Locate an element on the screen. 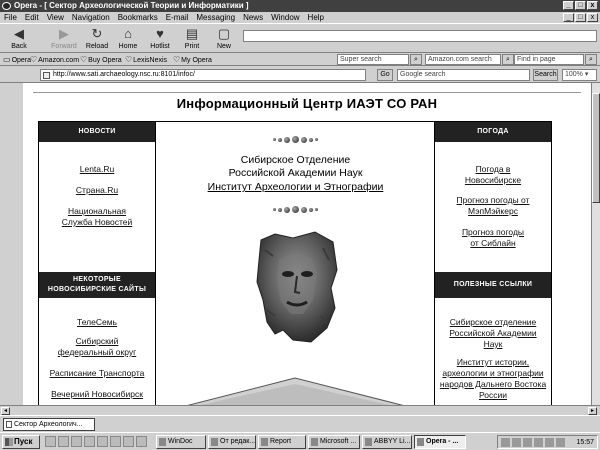  home-button: ⌂ Home is located at coordinates (128, 38).